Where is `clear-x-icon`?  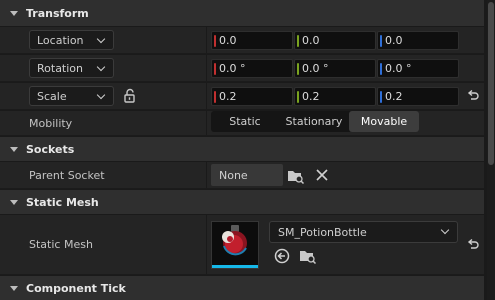 clear-x-icon is located at coordinates (322, 175).